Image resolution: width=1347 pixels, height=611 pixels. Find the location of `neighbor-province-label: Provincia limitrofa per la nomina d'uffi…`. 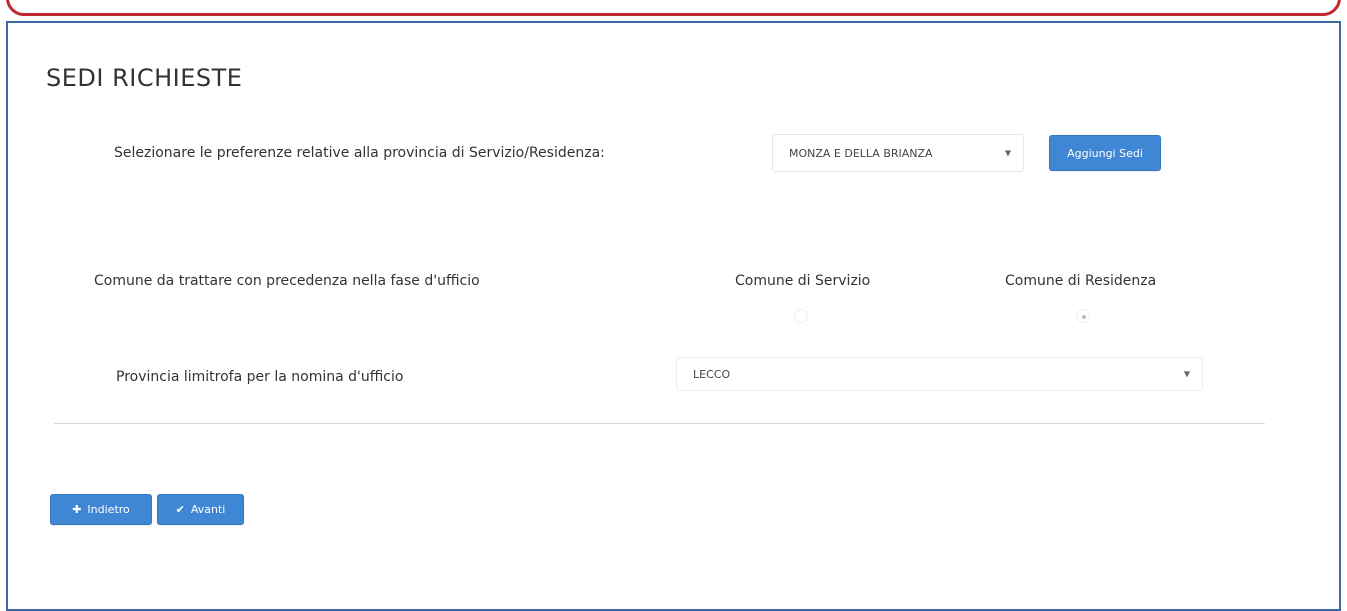

neighbor-province-label: Provincia limitrofa per la nomina d'uffi… is located at coordinates (260, 377).